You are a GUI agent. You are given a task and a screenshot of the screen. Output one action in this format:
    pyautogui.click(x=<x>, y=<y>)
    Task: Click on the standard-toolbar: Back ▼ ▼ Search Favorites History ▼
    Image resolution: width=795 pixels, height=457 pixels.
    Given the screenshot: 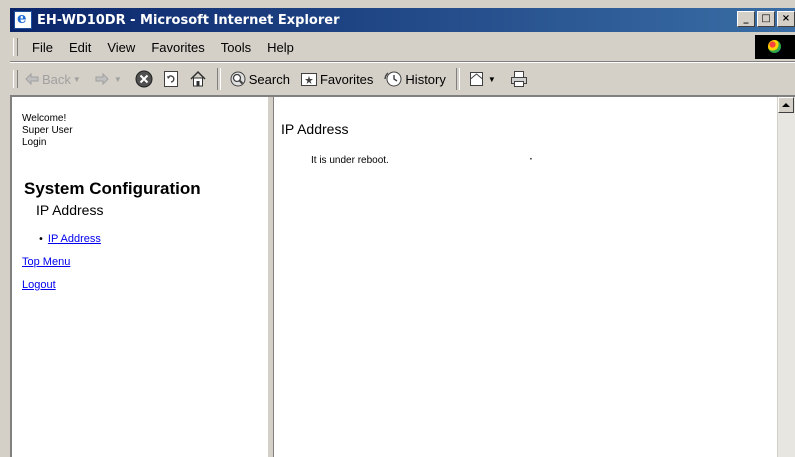 What is the action you would take?
    pyautogui.click(x=402, y=79)
    